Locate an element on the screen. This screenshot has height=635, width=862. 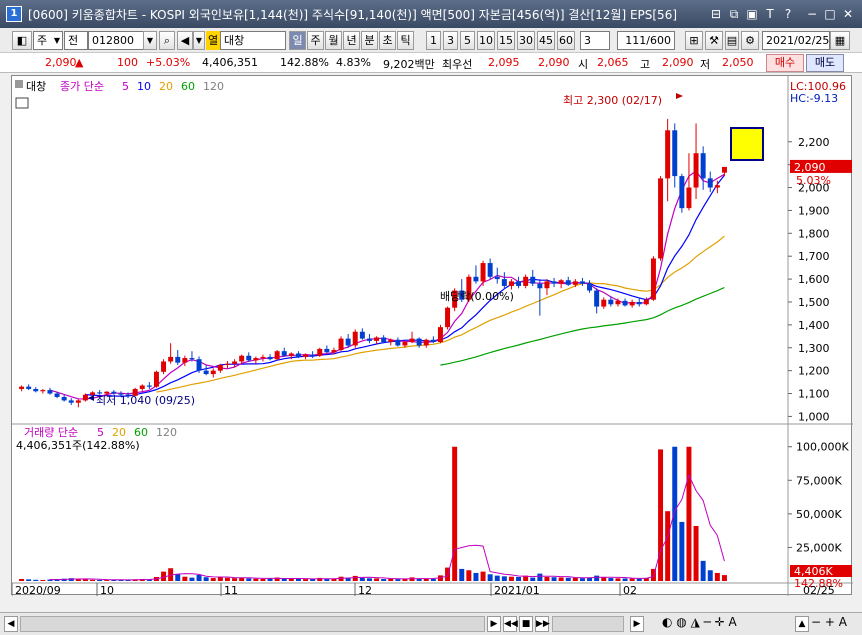
period-button: 초 is located at coordinates (387, 40).